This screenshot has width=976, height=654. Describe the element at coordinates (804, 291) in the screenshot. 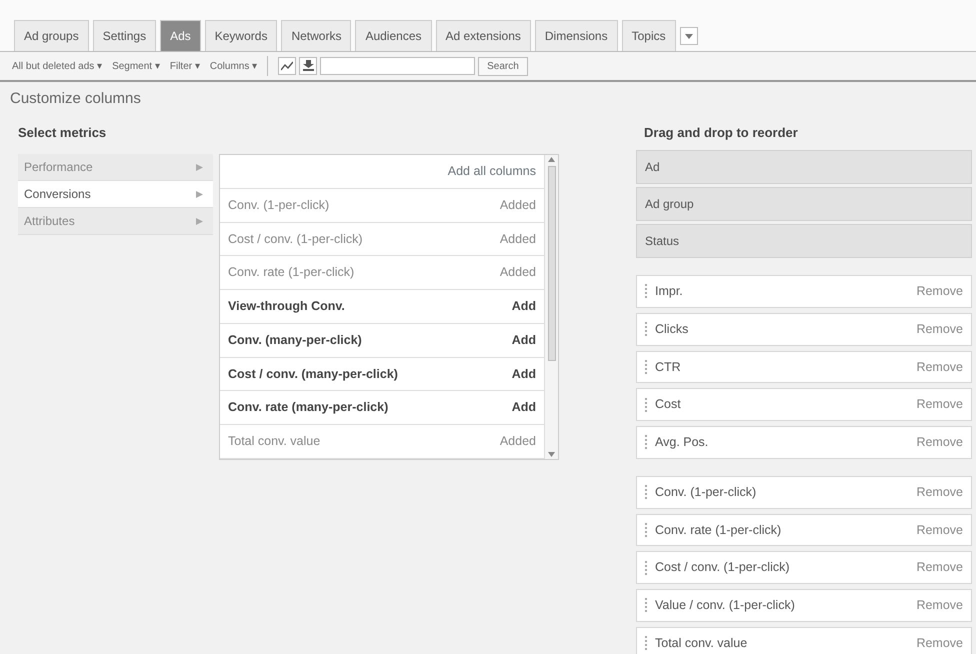

I see `column-item: Impr. Remove` at that location.